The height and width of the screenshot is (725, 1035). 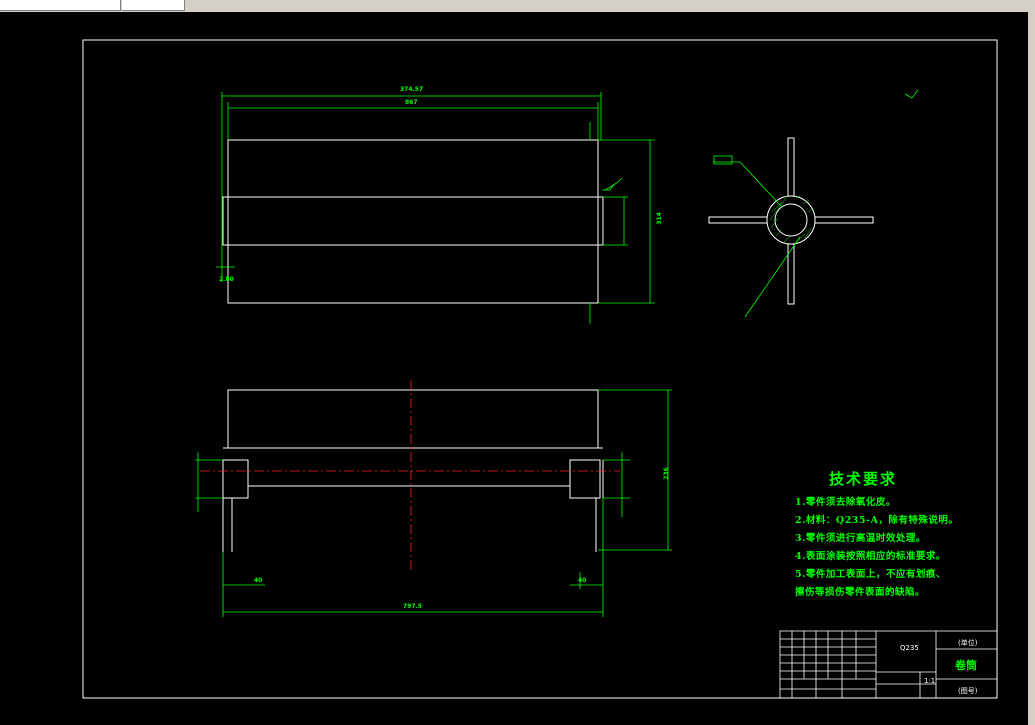 What do you see at coordinates (966, 665) in the screenshot?
I see `title-block-part-name: 卷筒` at bounding box center [966, 665].